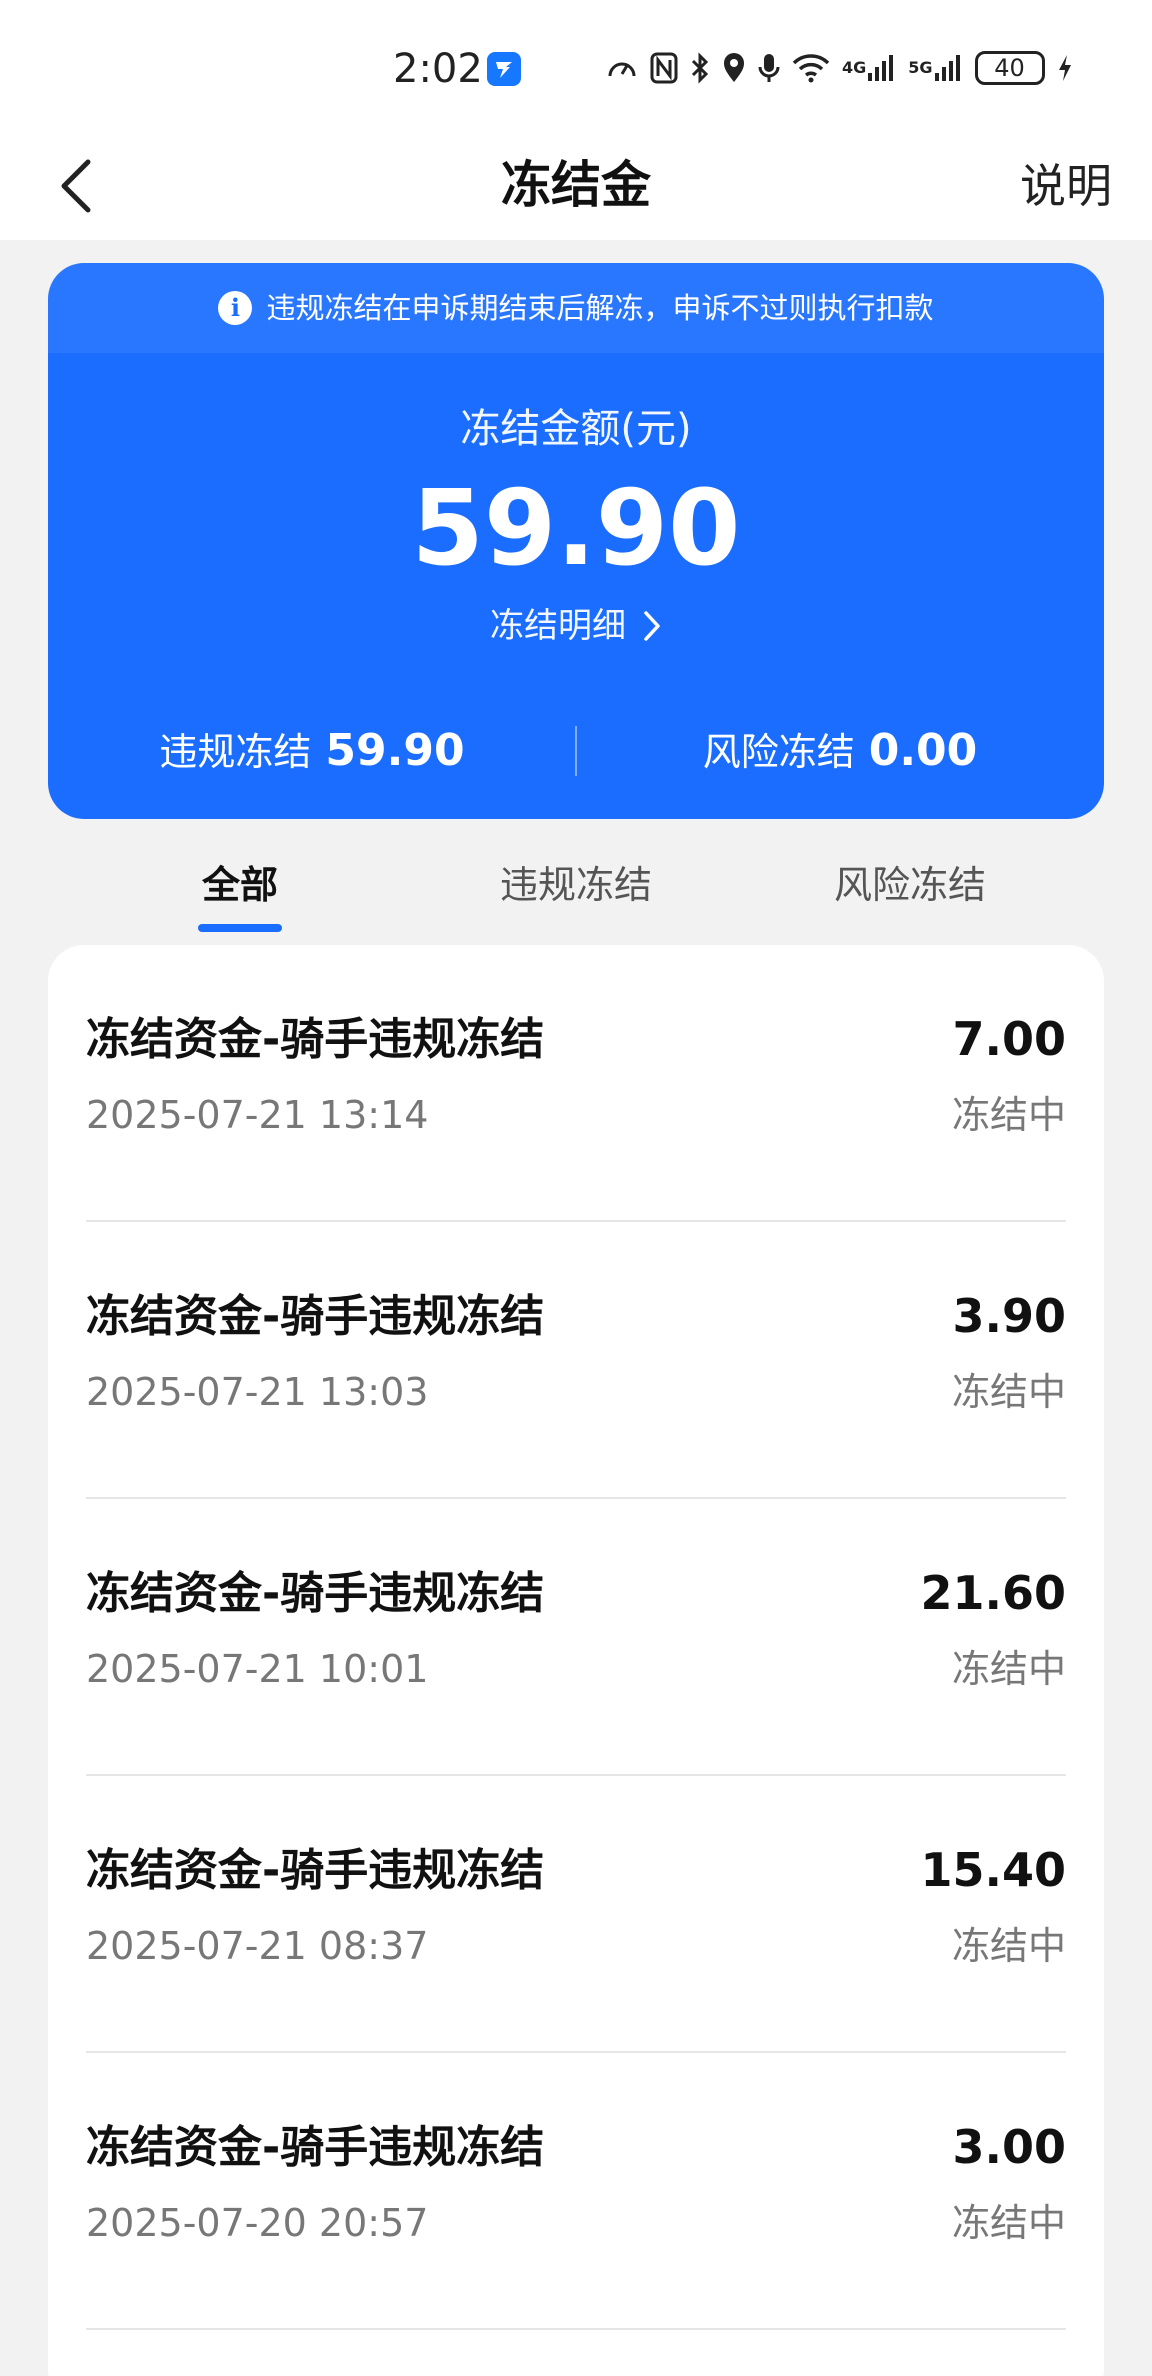 The width and height of the screenshot is (1152, 2376). I want to click on record-time: 2025-07-21 13:14, so click(257, 1115).